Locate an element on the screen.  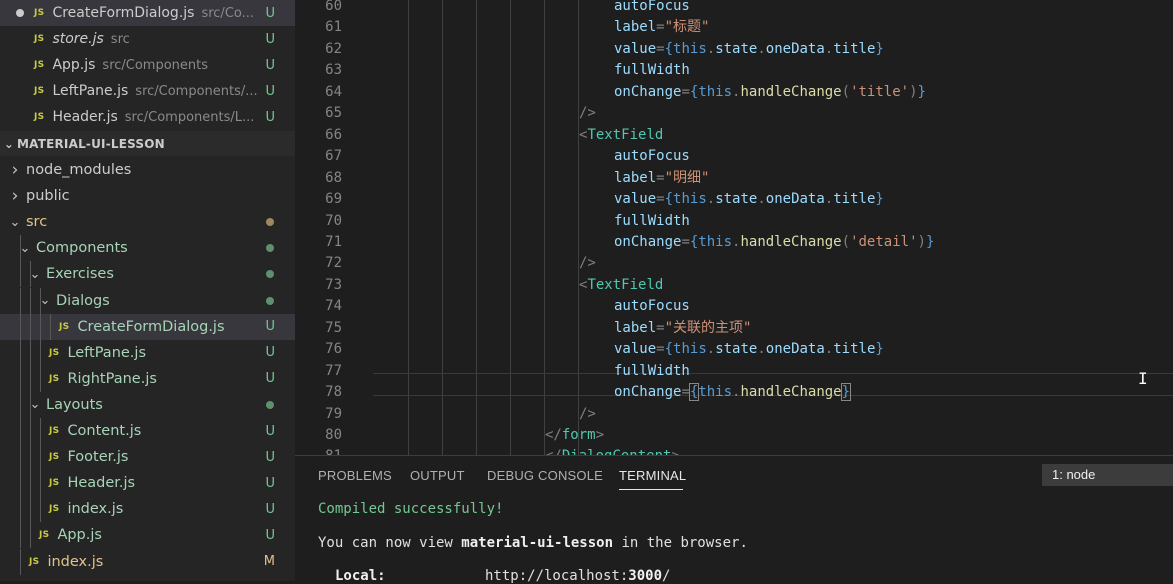
code-line: 78 onChange={this.handleChange} is located at coordinates (734, 393).